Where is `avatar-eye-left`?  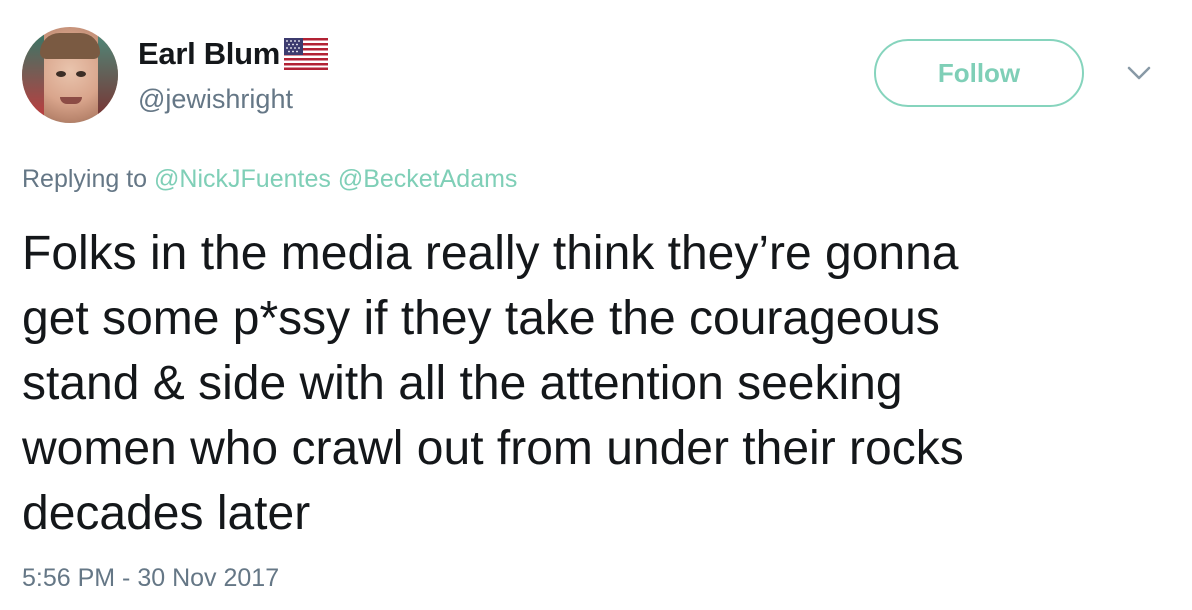
avatar-eye-left is located at coordinates (61, 74).